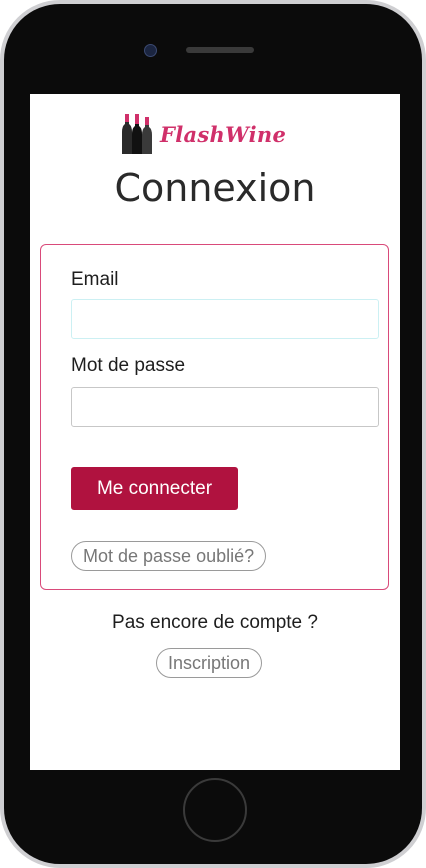 The image size is (426, 868). Describe the element at coordinates (225, 319) in the screenshot. I see `email-field` at that location.